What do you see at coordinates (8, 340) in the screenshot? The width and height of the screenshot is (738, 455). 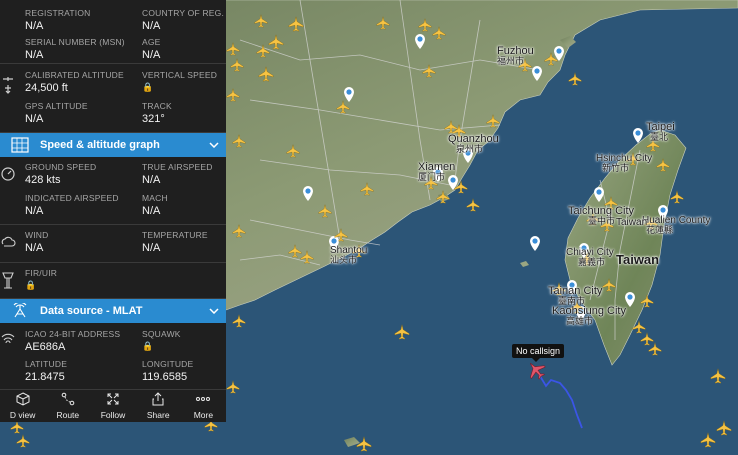 I see `radar-icon` at bounding box center [8, 340].